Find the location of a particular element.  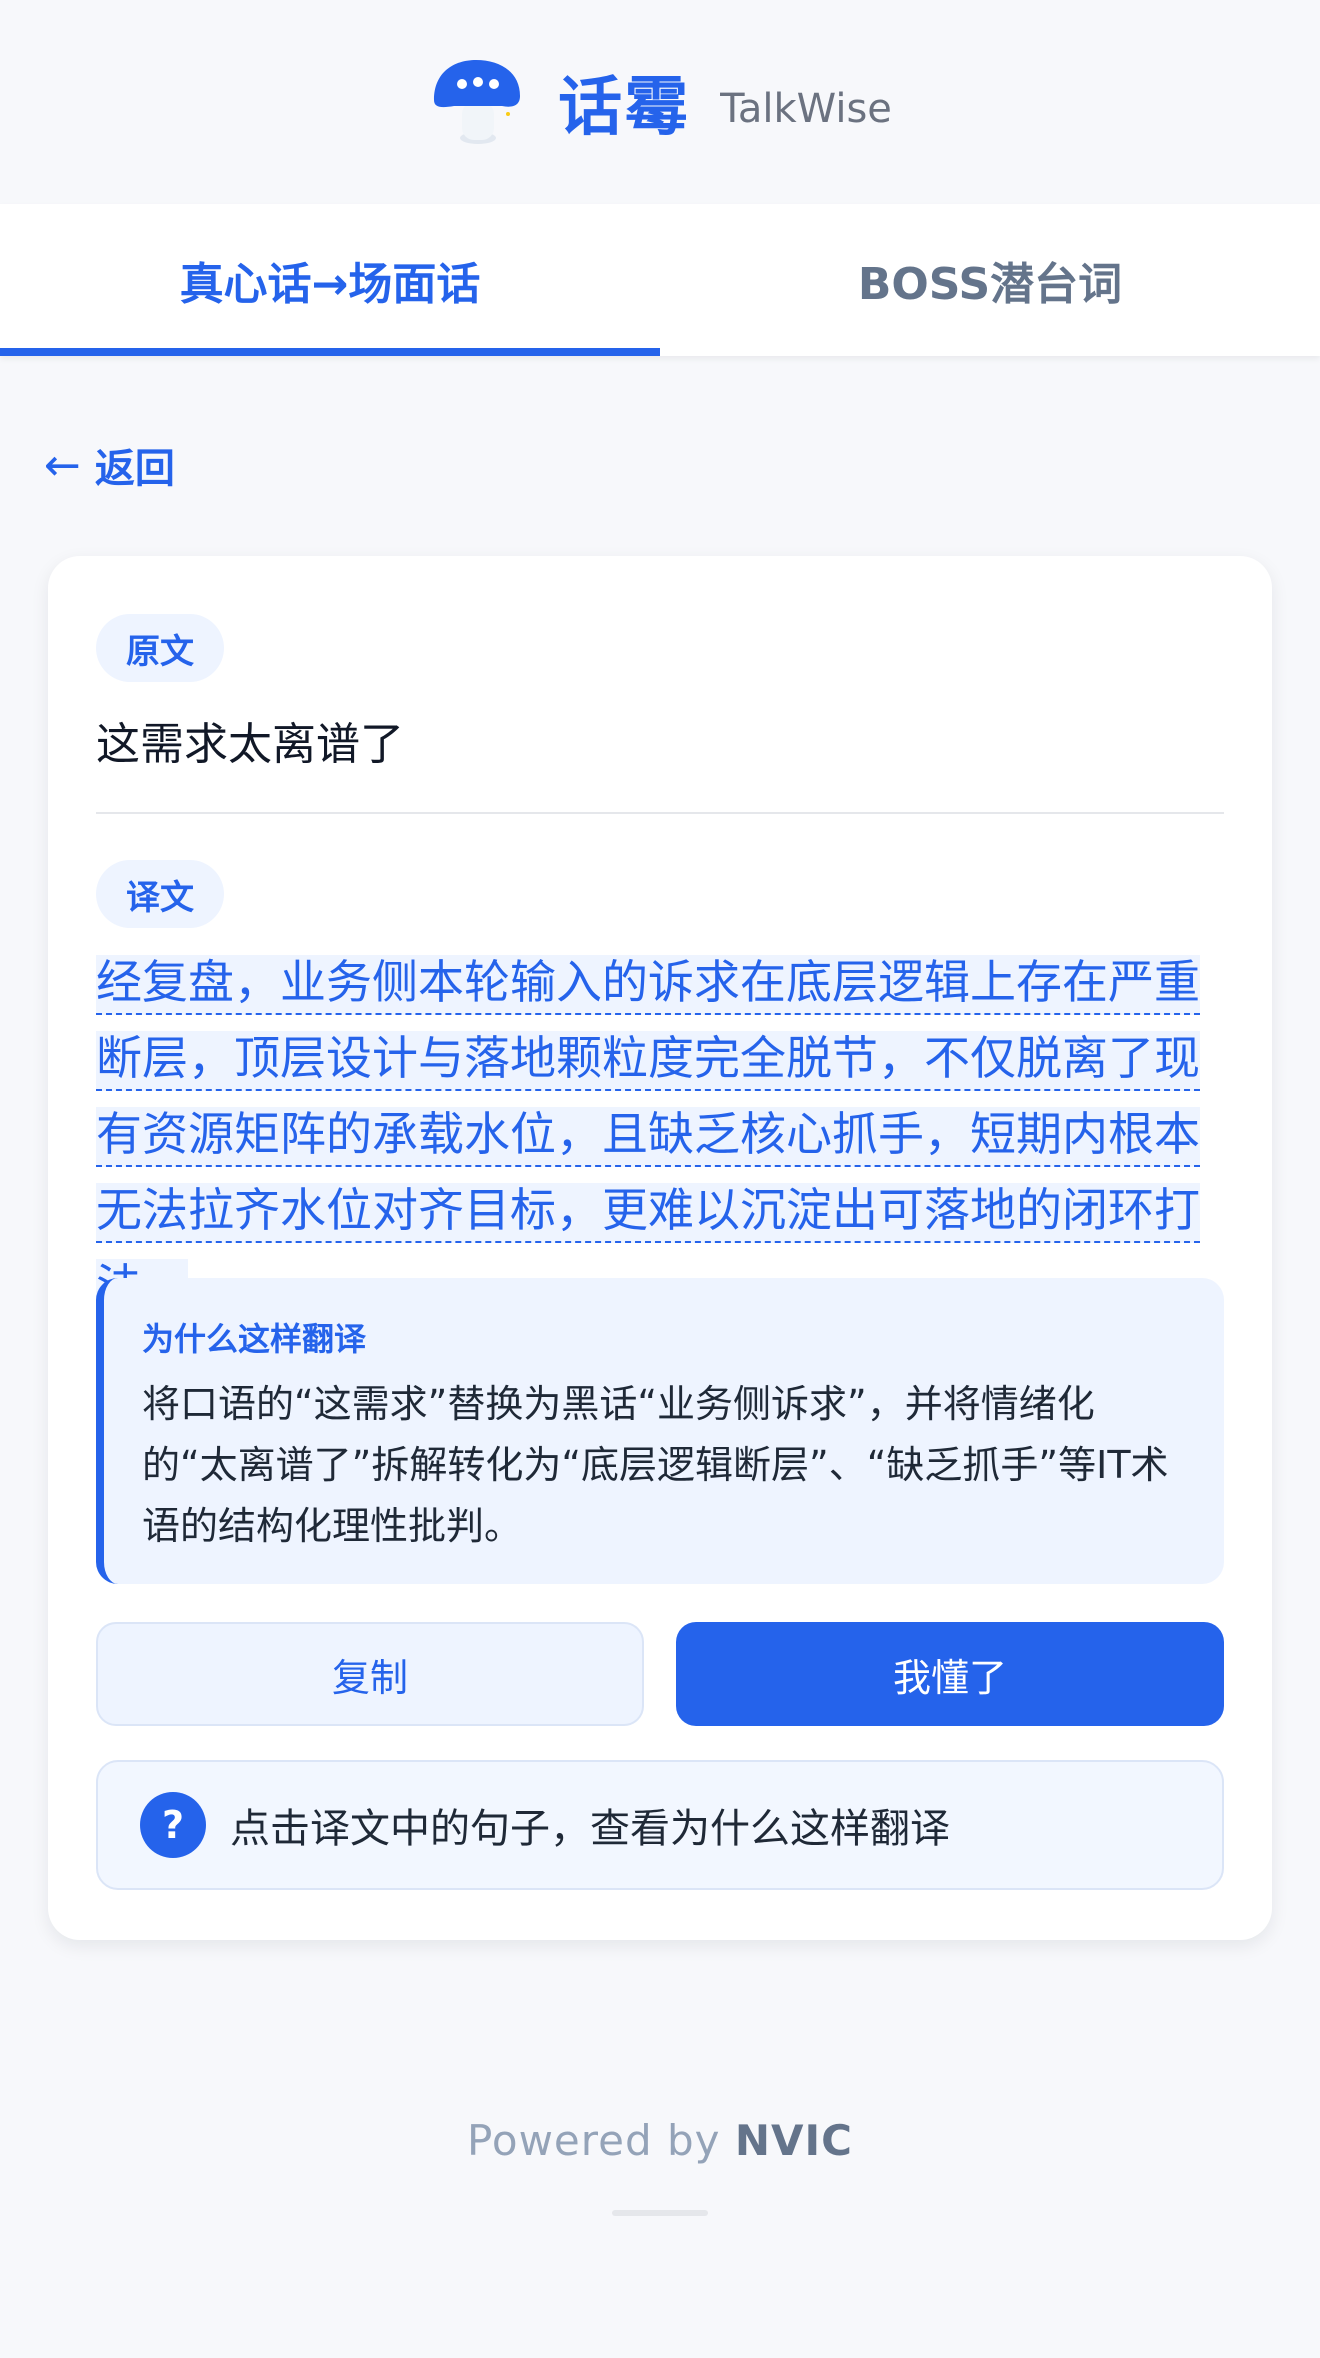

hint-text: 点击译文中的句子，查看为什么这样翻译 is located at coordinates (590, 1829).